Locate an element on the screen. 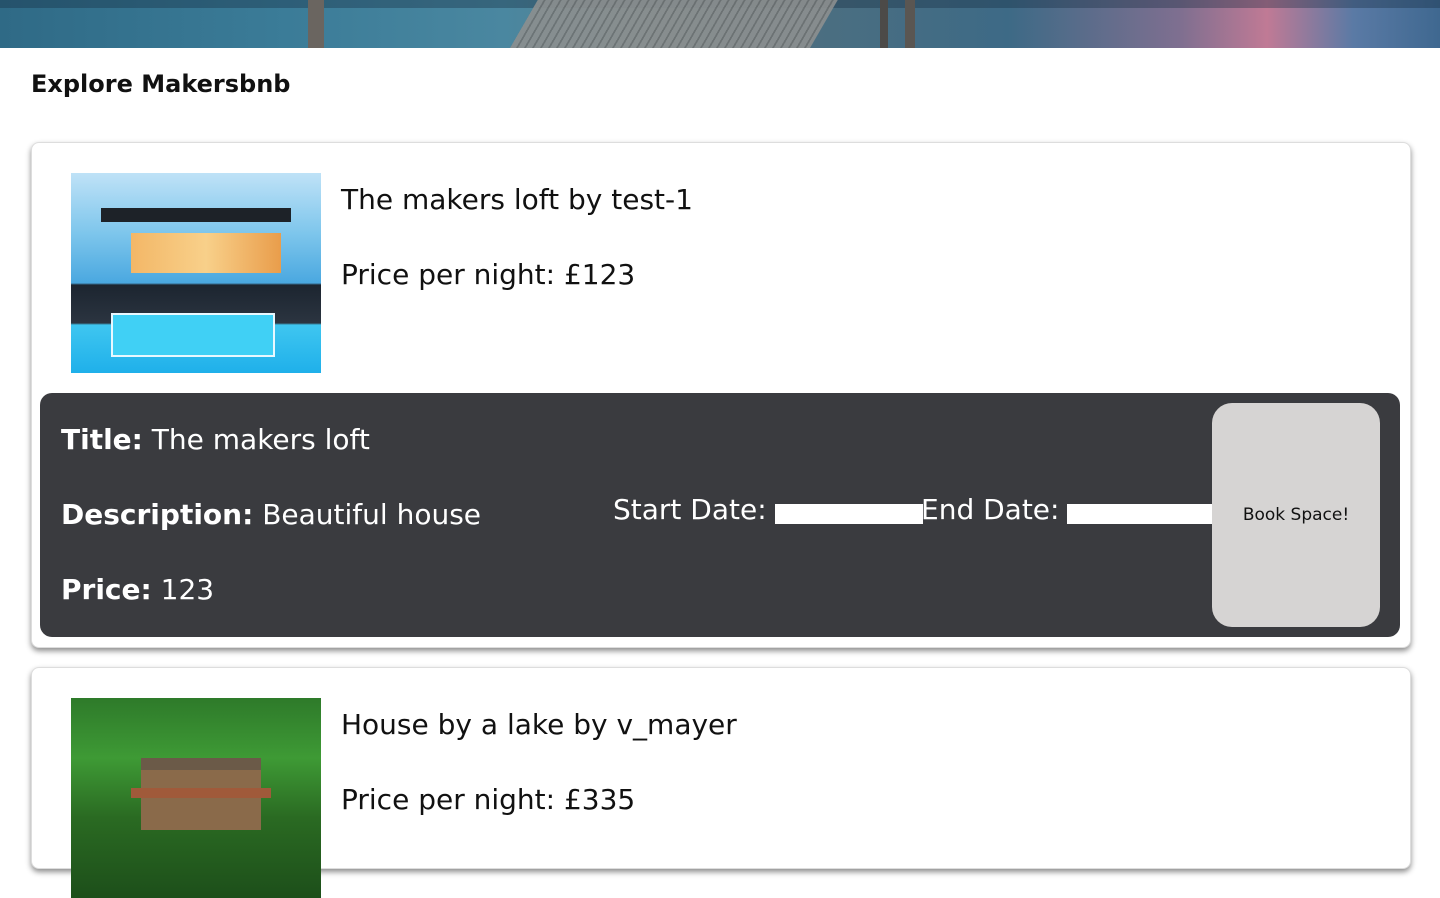  listing-price: Price per night: £123 is located at coordinates (488, 274).